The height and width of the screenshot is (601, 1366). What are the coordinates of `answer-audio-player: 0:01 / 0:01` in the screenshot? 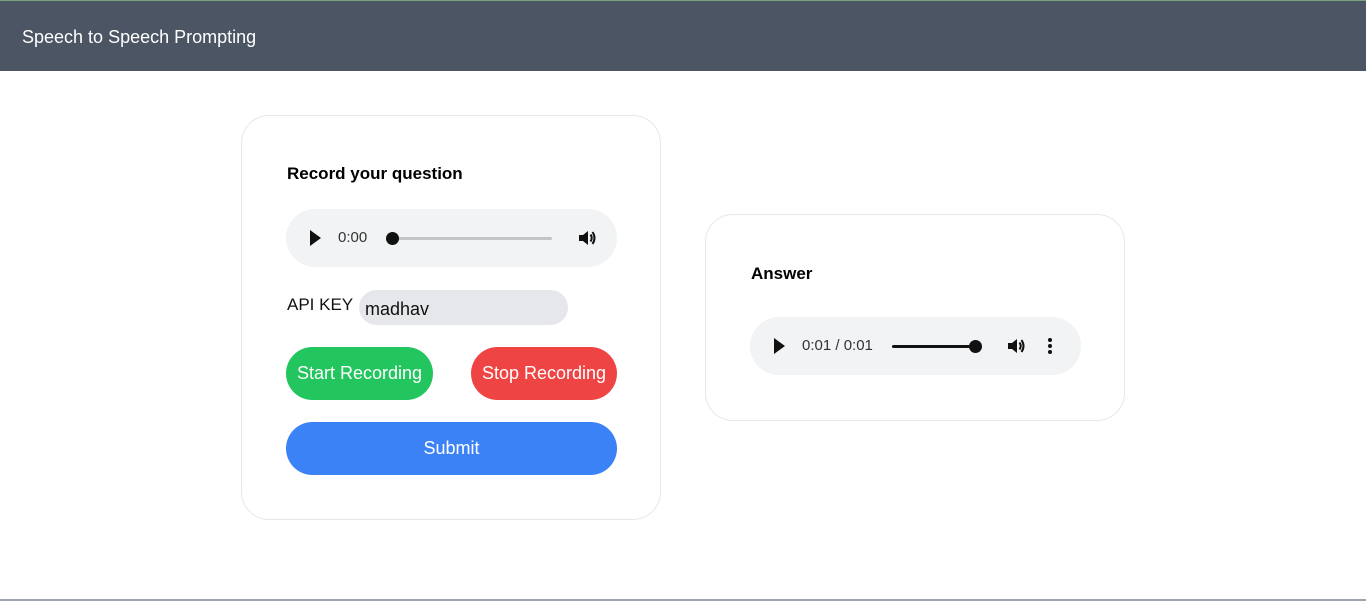 It's located at (915, 346).